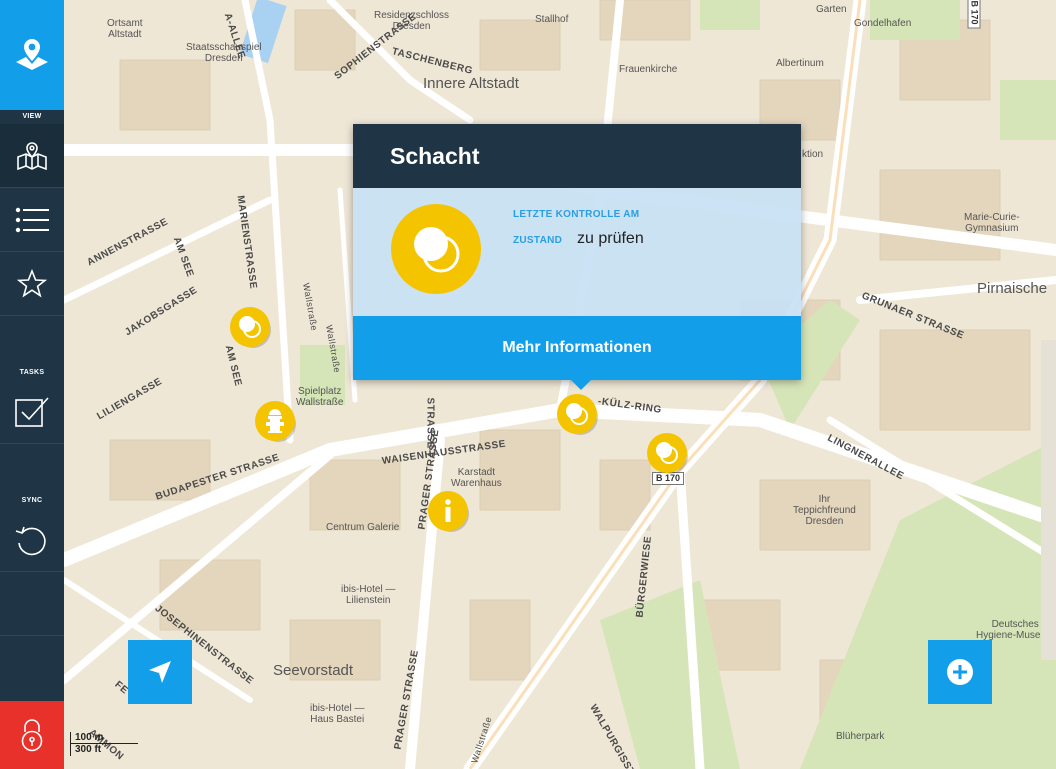  I want to click on section-label-tasks: TASKS, so click(32, 372).